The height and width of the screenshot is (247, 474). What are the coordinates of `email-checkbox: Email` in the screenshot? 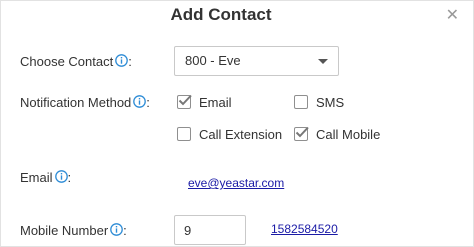 It's located at (204, 102).